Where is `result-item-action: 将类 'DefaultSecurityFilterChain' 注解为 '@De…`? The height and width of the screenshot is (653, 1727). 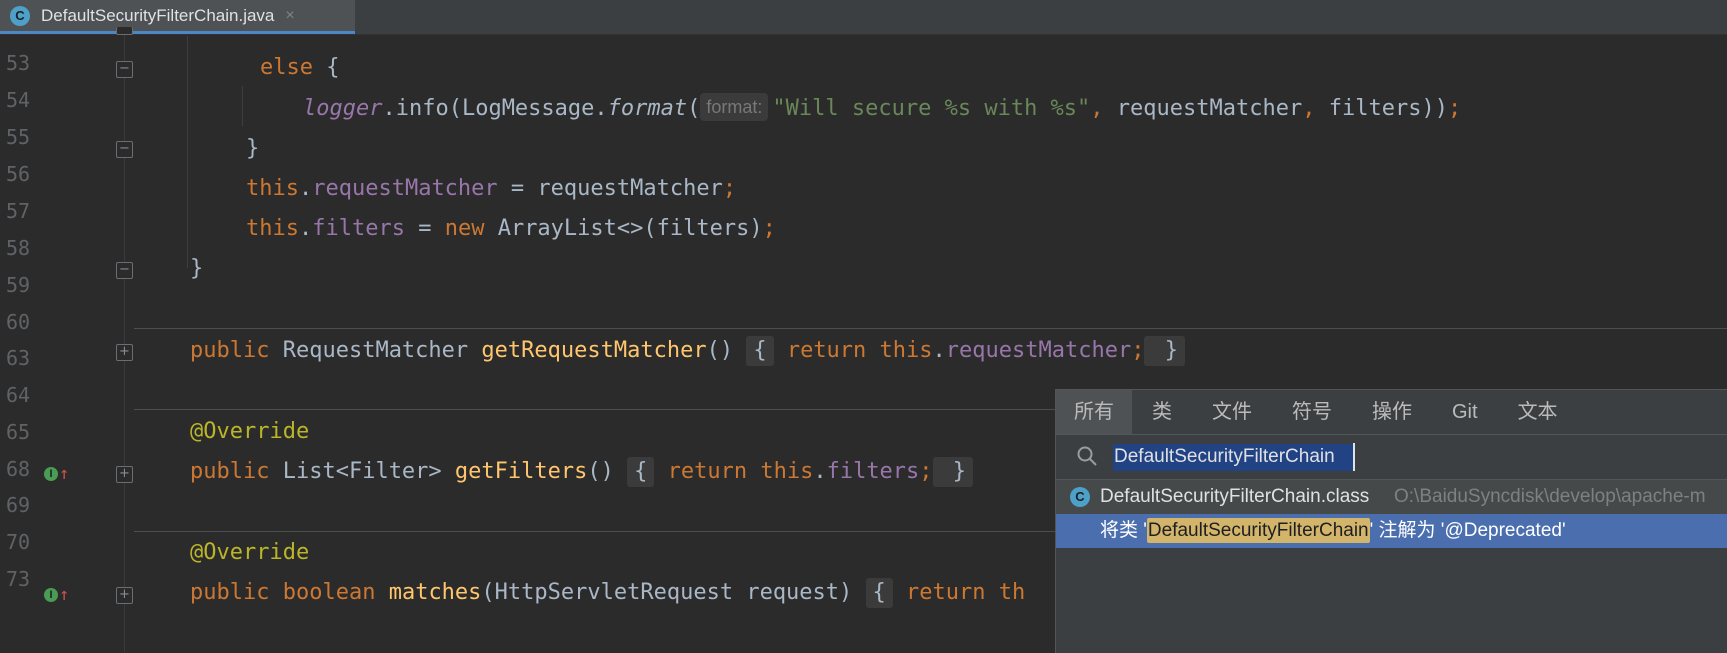
result-item-action: 将类 'DefaultSecurityFilterChain' 注解为 '@De… is located at coordinates (1391, 531).